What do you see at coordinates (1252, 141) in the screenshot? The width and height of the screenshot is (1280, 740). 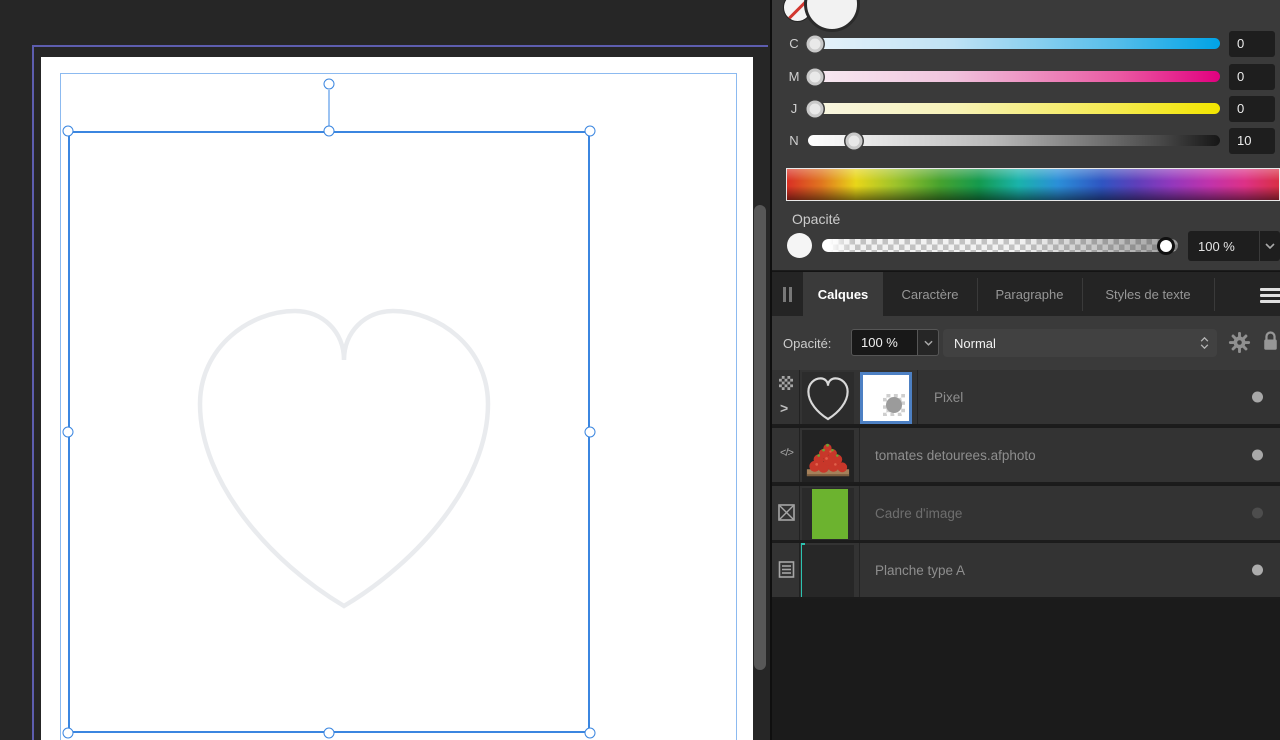 I see `black-value-field: 10` at bounding box center [1252, 141].